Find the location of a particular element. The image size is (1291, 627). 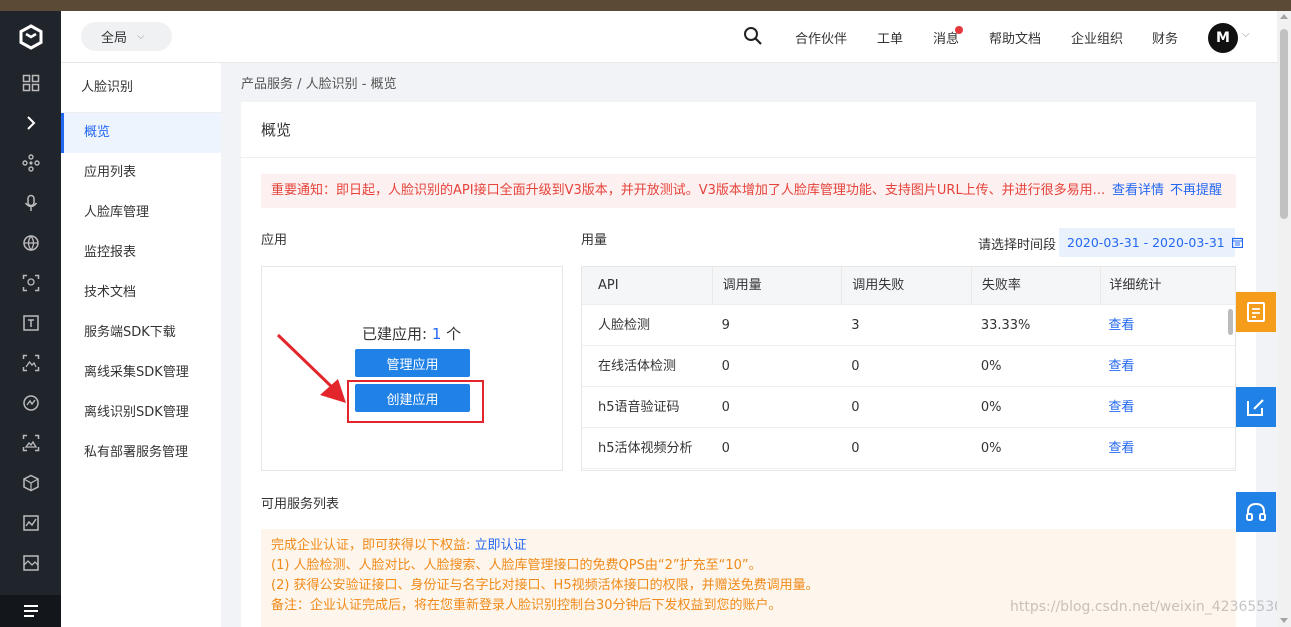

text-icon is located at coordinates (30, 323).